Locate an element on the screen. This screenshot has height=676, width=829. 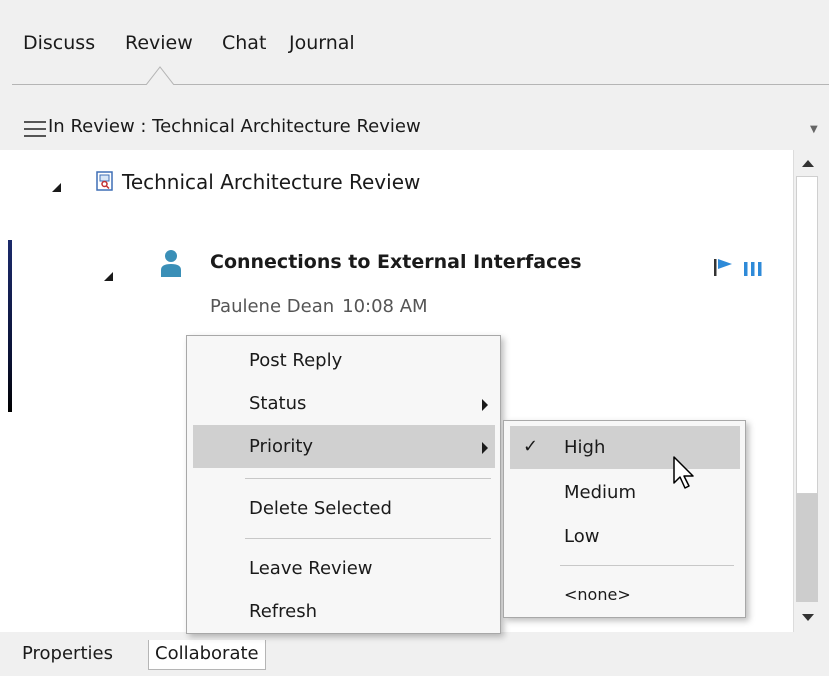
menu-item-post-reply: Post Reply is located at coordinates (295, 360).